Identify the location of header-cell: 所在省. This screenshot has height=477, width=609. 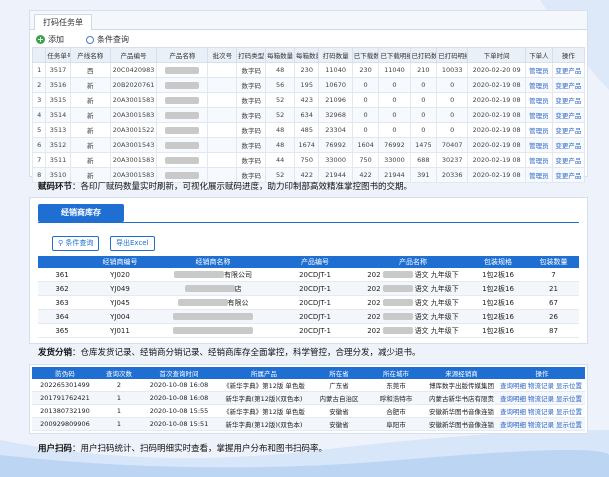
(339, 373).